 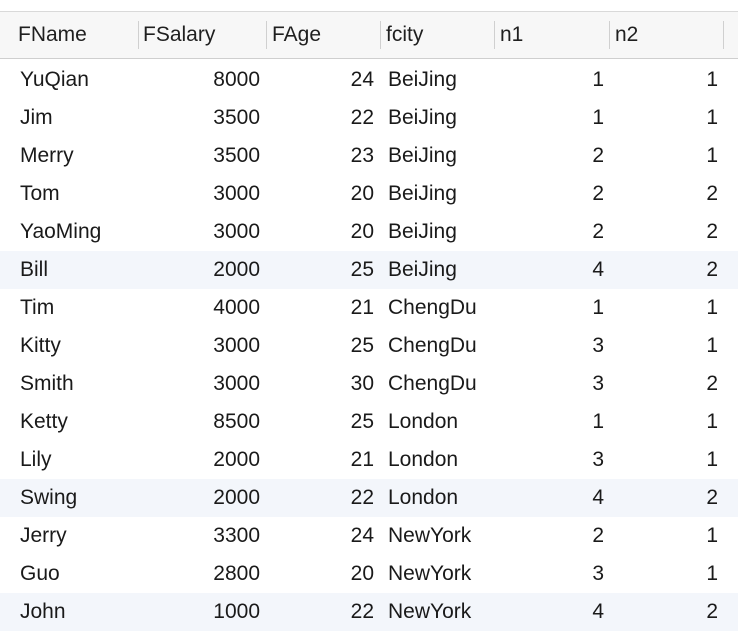 What do you see at coordinates (236, 422) in the screenshot?
I see `cell-fsalary: 8500` at bounding box center [236, 422].